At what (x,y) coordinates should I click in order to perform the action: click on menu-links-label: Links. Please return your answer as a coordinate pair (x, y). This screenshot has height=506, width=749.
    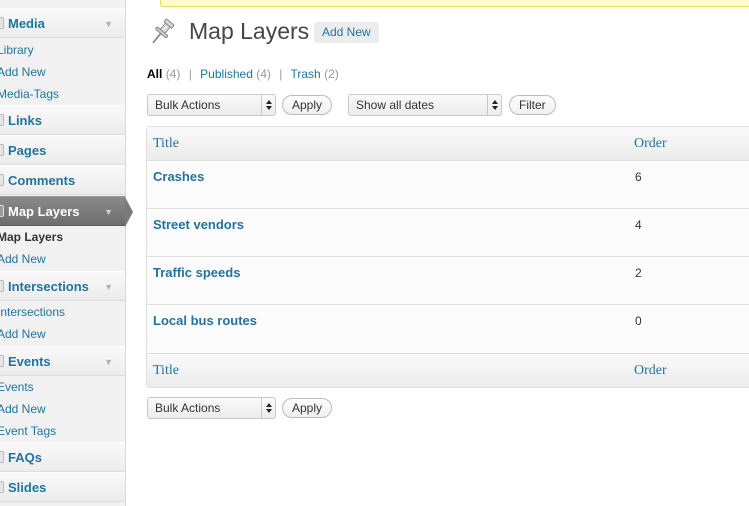
    Looking at the image, I should click on (25, 120).